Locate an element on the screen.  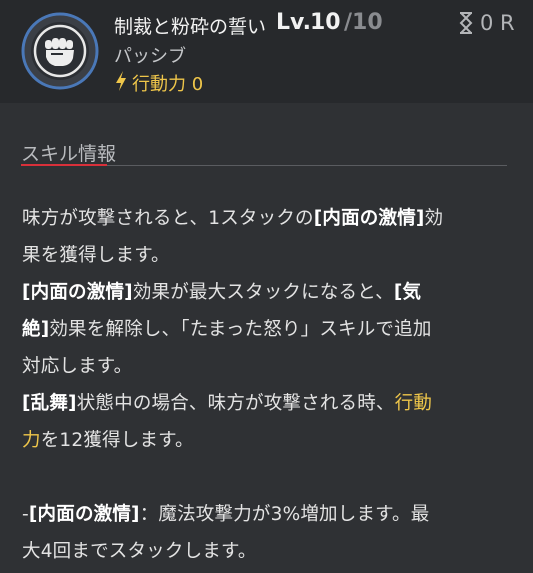
keyword-action-points: 力 is located at coordinates (31, 440).